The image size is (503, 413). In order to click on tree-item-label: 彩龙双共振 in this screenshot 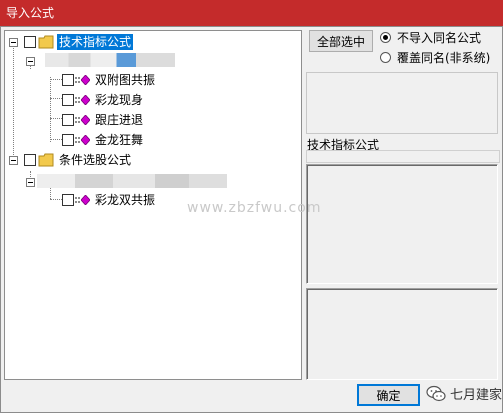, I will do `click(125, 200)`.